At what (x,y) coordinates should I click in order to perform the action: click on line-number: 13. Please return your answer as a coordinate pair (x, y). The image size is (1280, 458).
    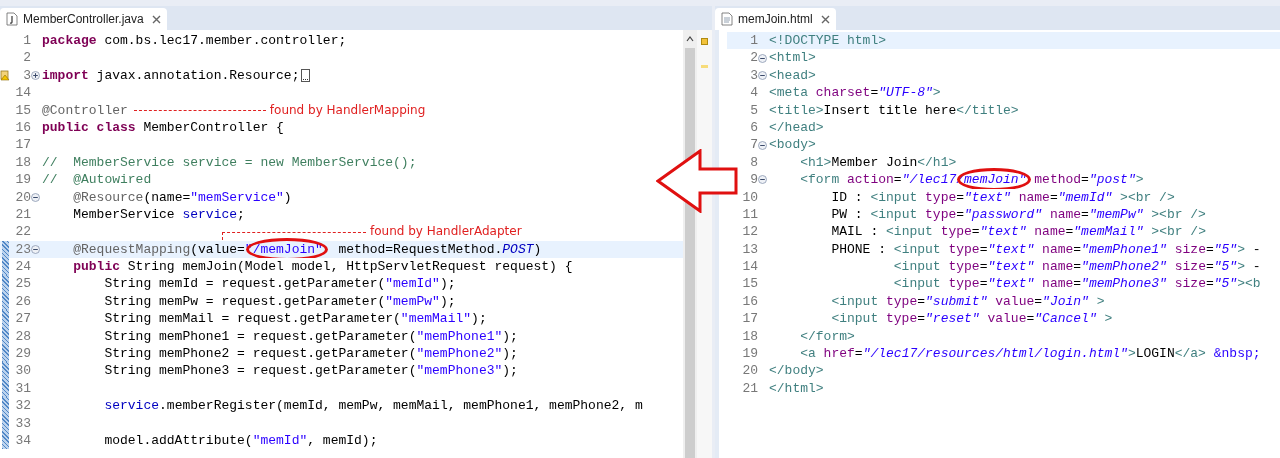
    Looking at the image, I should click on (749, 249).